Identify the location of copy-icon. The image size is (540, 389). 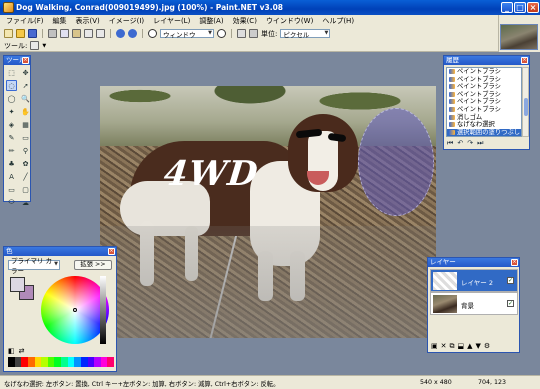
(64, 33).